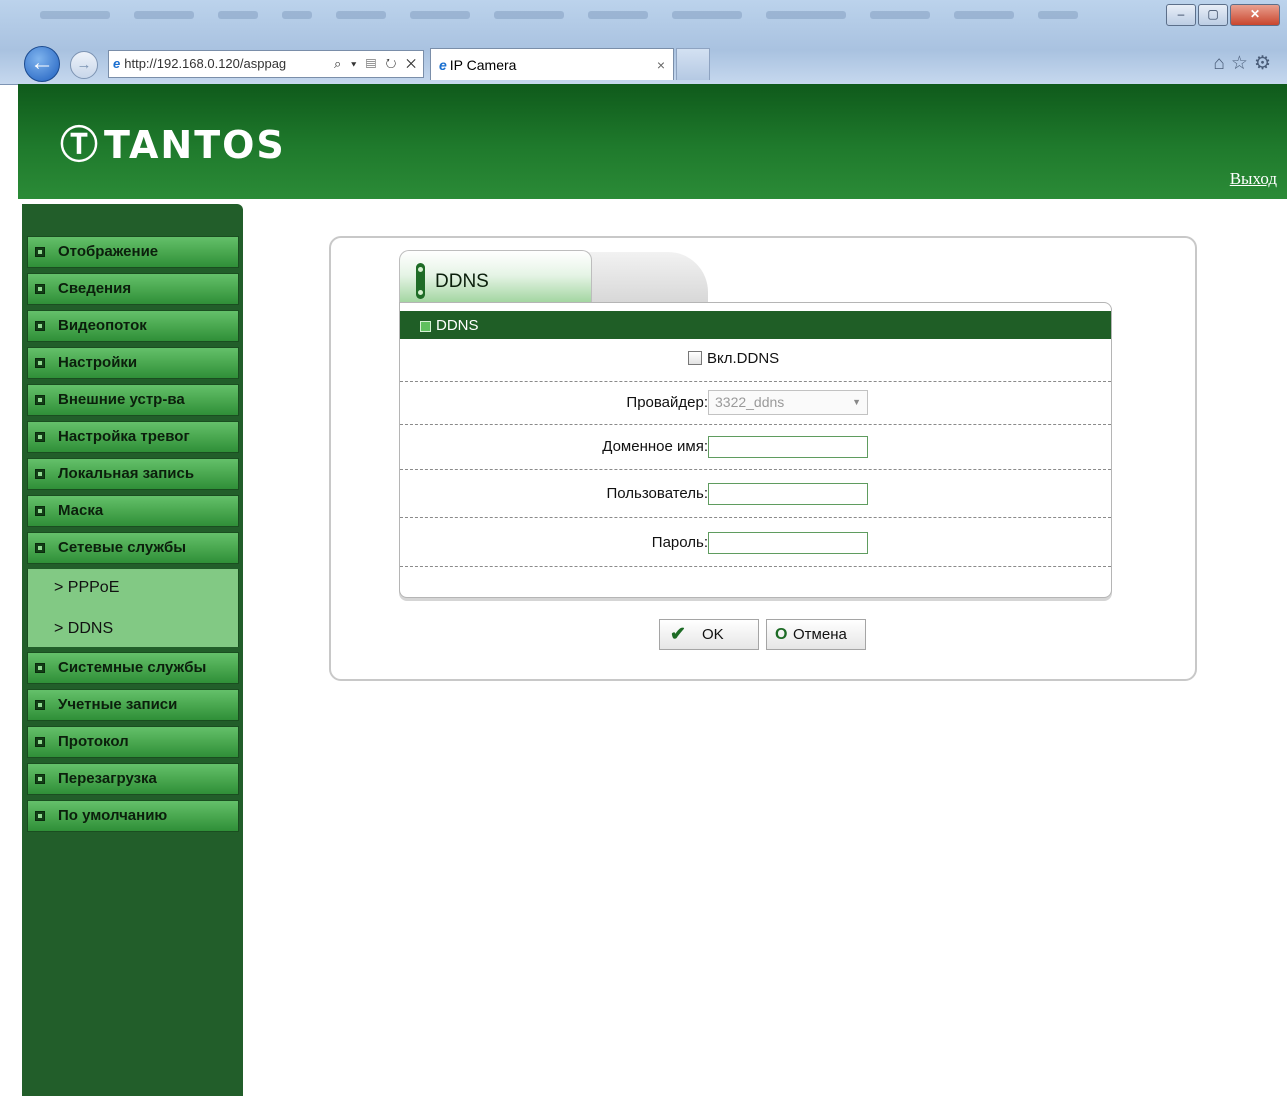 This screenshot has width=1287, height=1100. I want to click on sidebar-item-7: Локальная запись, so click(133, 474).